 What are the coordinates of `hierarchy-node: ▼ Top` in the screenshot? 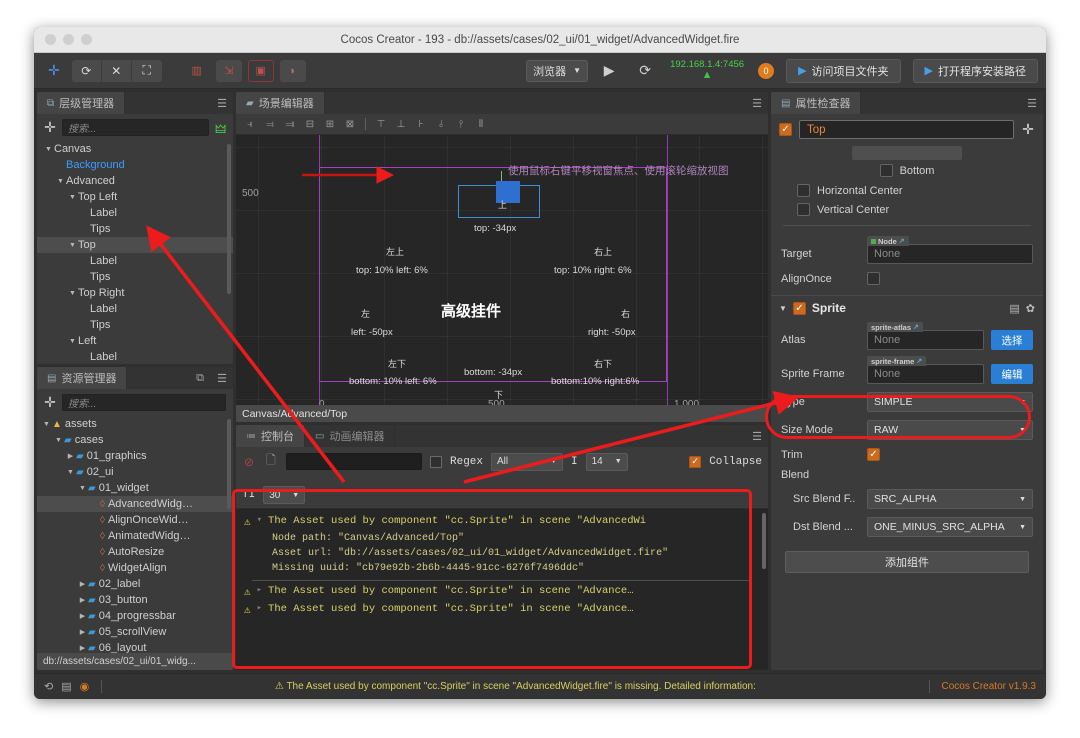 It's located at (135, 245).